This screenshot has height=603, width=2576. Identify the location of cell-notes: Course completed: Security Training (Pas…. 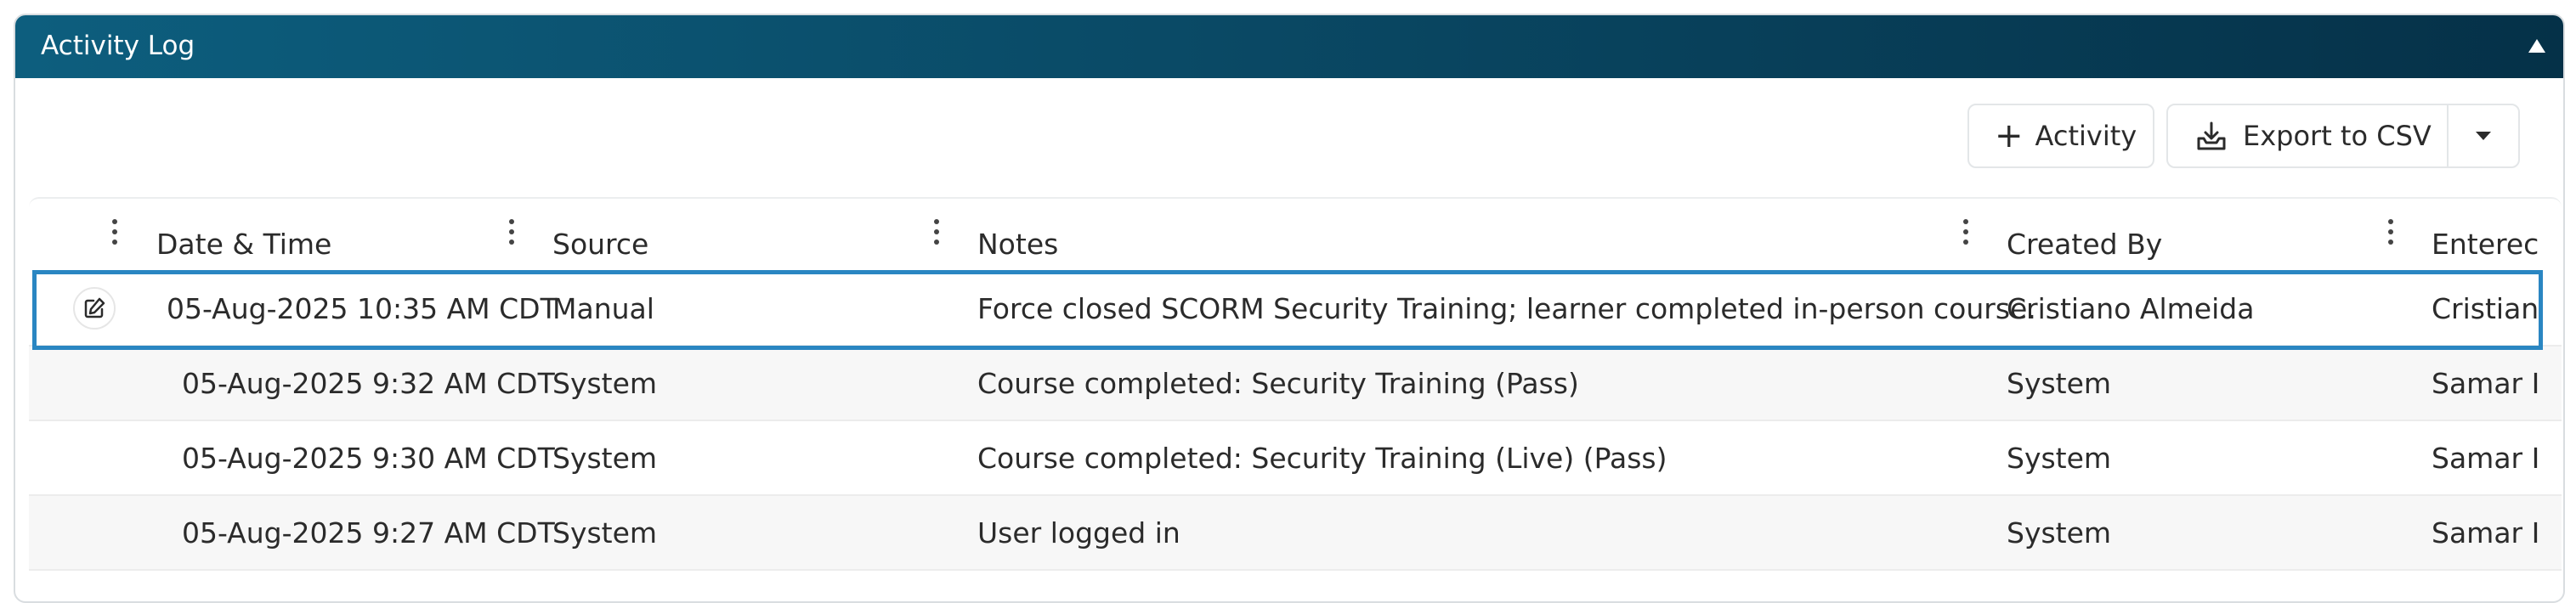
(1278, 383).